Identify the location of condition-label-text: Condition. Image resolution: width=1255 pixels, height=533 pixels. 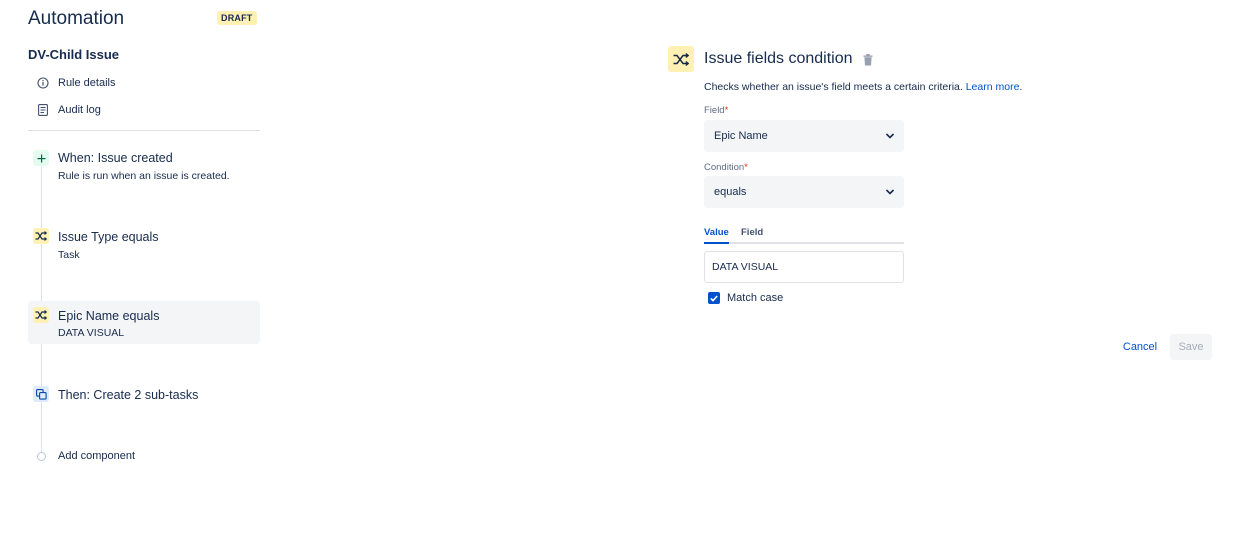
(724, 167).